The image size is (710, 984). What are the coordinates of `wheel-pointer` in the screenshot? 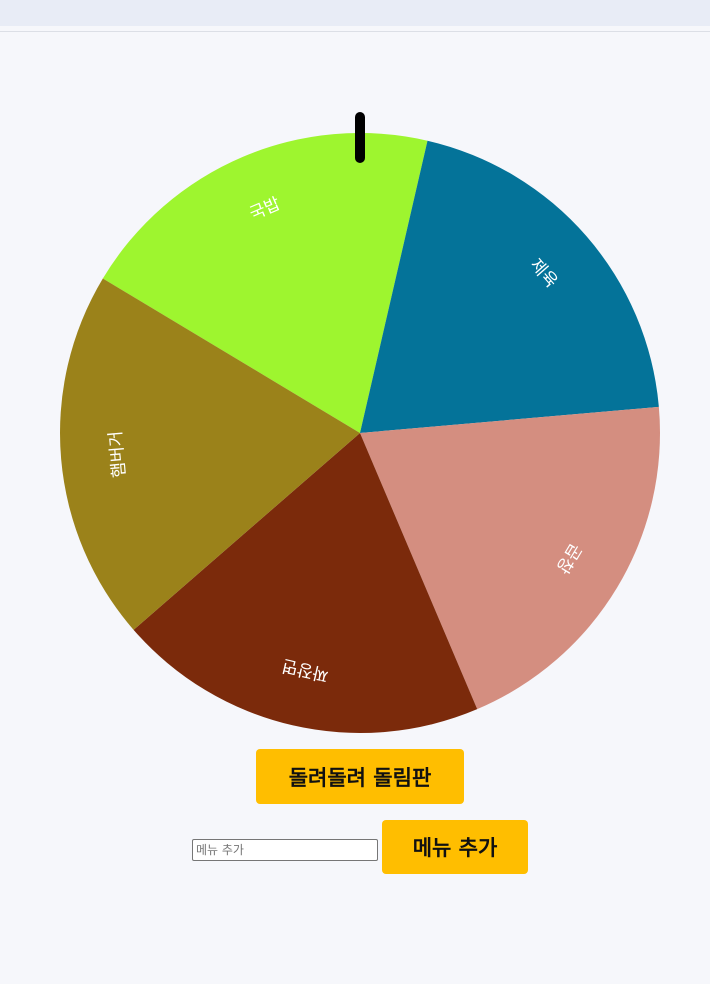 It's located at (360, 137).